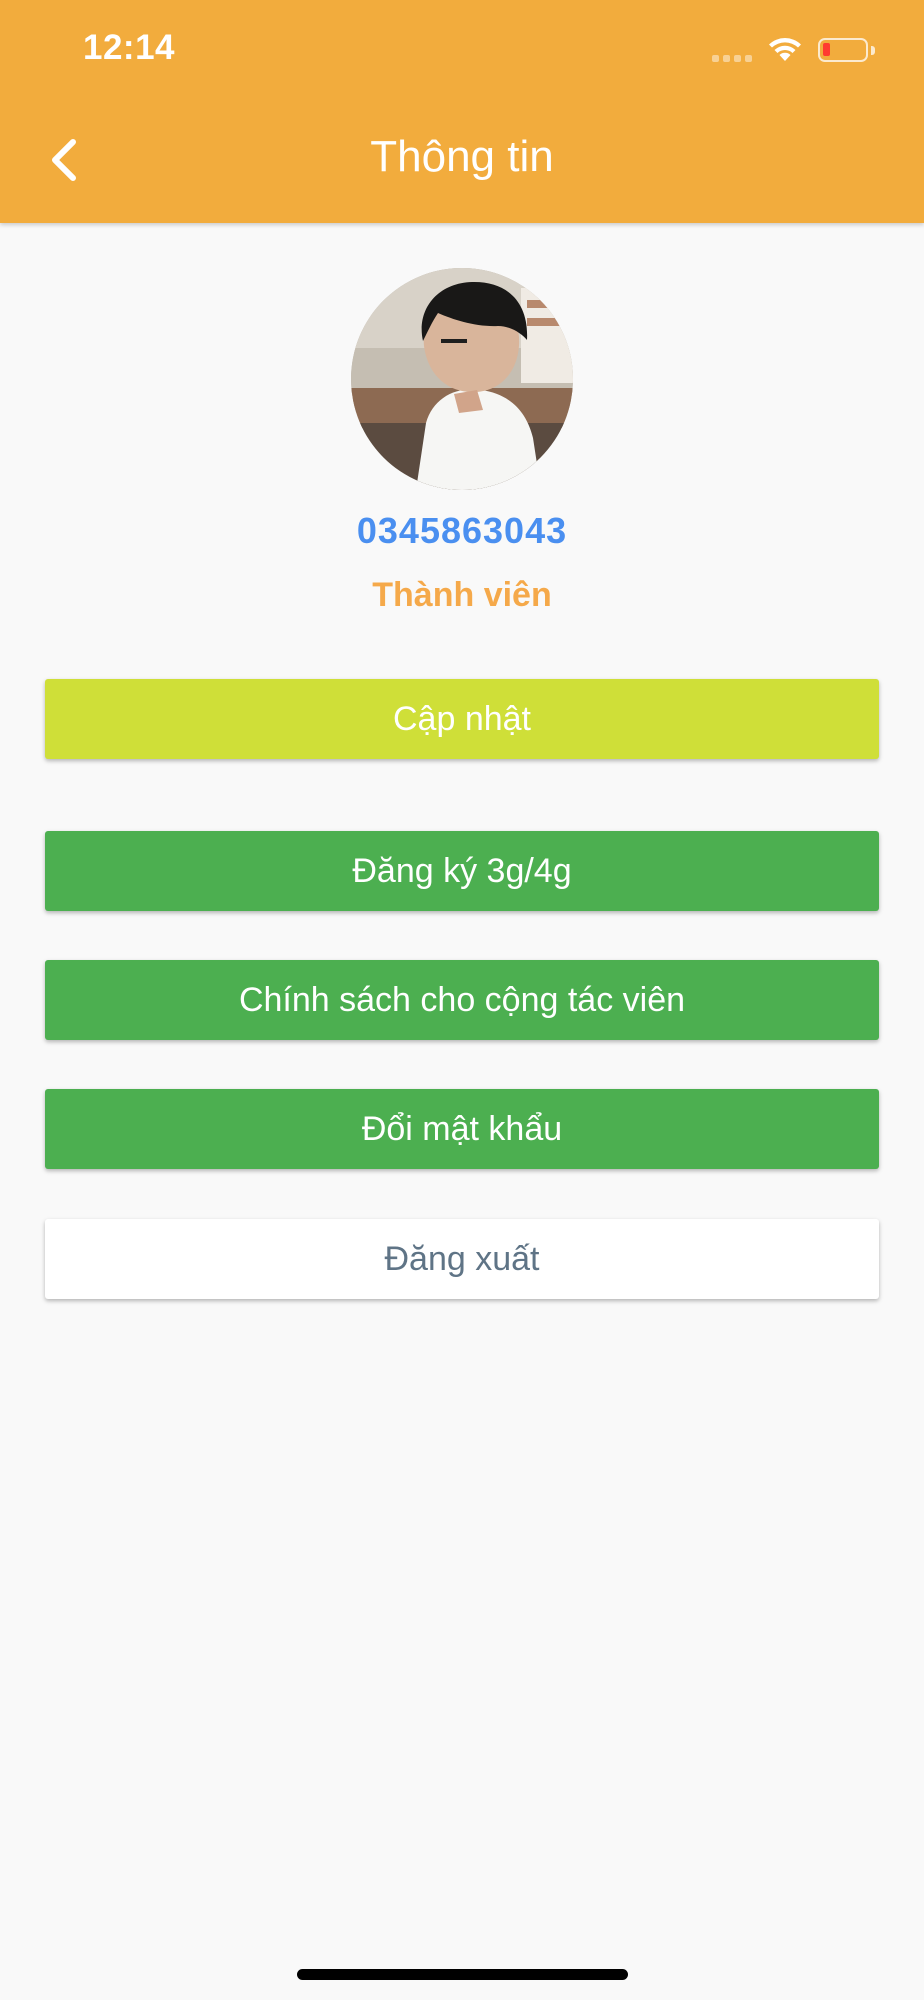 Image resolution: width=924 pixels, height=2000 pixels. I want to click on wifi-icon, so click(785, 49).